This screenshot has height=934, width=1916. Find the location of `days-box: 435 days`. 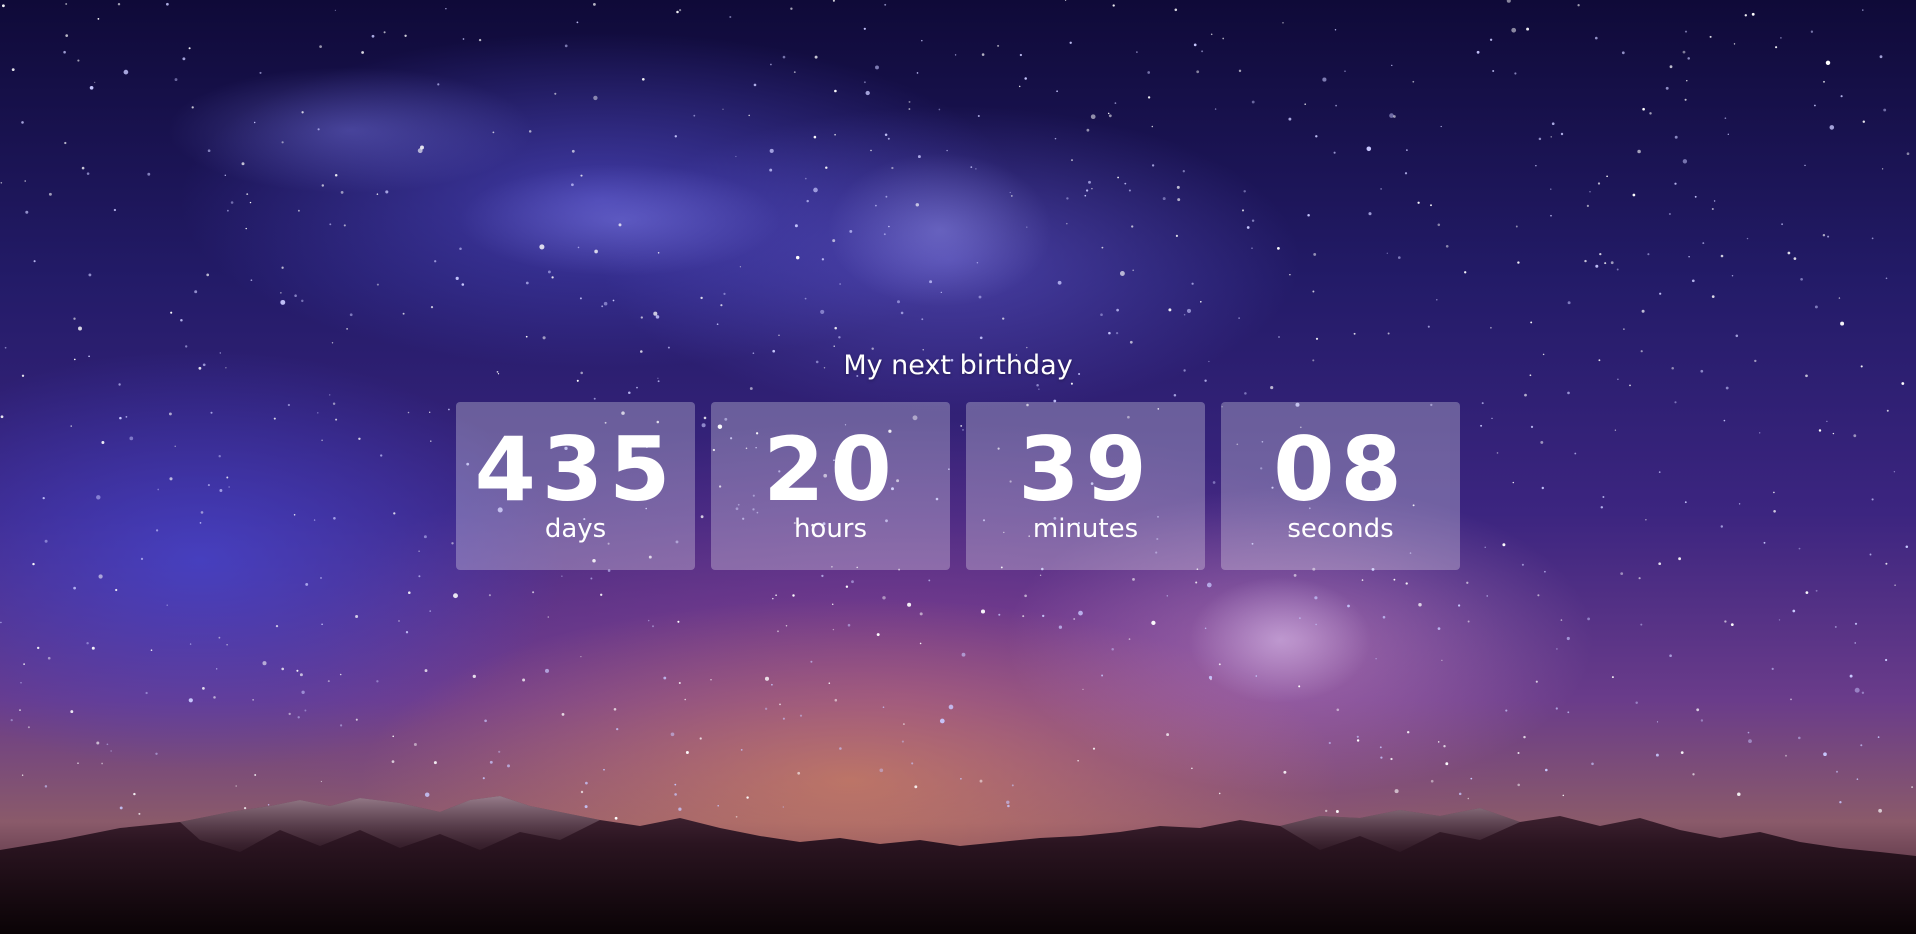

days-box: 435 days is located at coordinates (575, 486).